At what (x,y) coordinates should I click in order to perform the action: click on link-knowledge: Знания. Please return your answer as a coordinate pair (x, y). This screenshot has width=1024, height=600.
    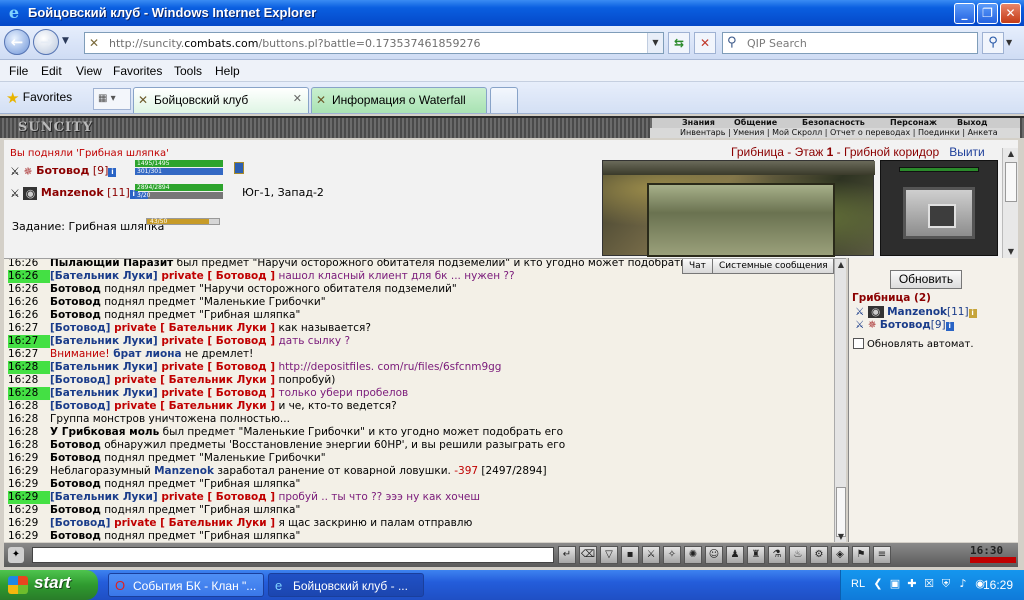
    Looking at the image, I should click on (698, 122).